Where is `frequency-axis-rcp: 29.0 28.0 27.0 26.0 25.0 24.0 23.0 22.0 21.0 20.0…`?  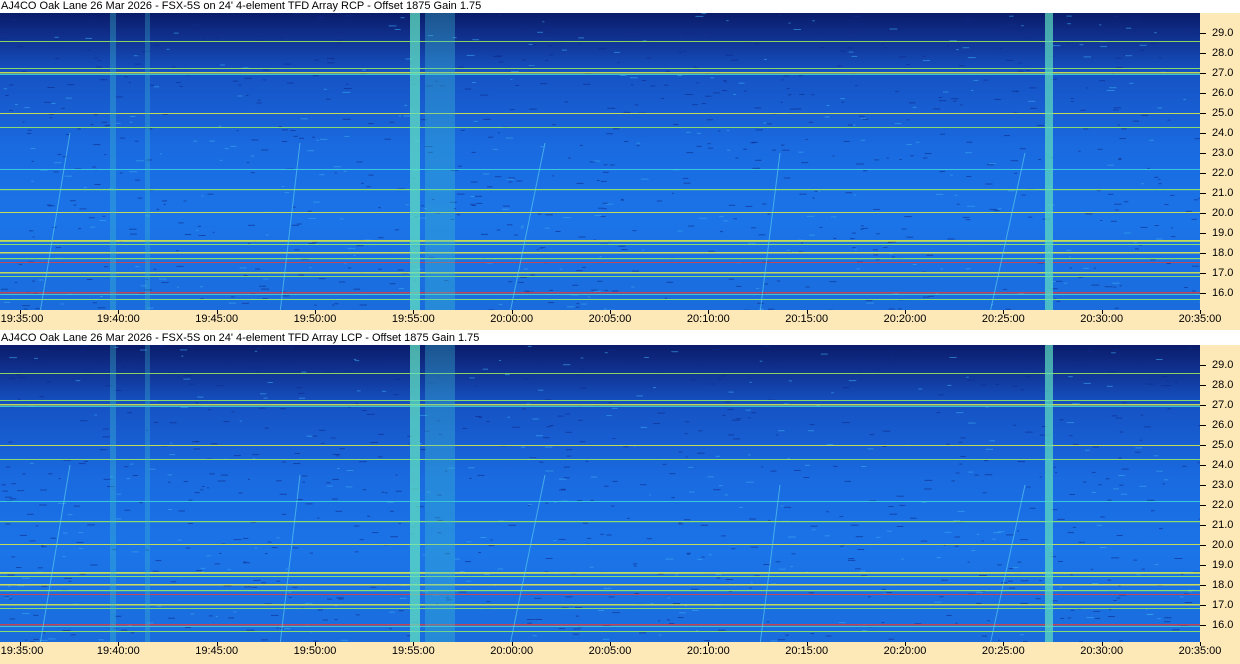 frequency-axis-rcp: 29.0 28.0 27.0 26.0 25.0 24.0 23.0 22.0 21.0 20.0… is located at coordinates (1220, 161).